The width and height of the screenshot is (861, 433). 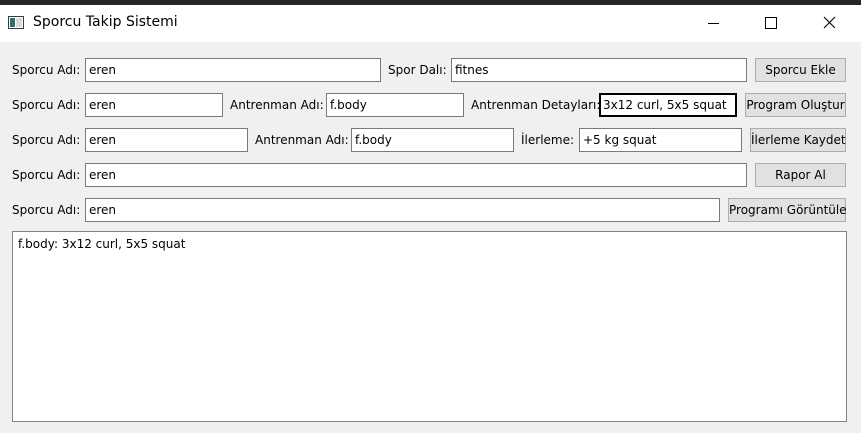 I want to click on progress-training-name-input: f.body, so click(x=432, y=140).